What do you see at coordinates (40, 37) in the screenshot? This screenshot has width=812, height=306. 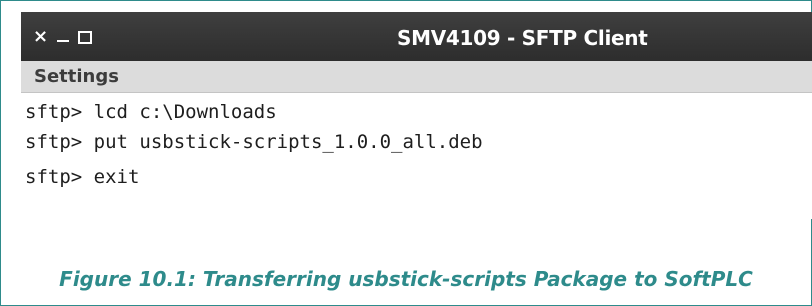 I see `close-icon: ×` at bounding box center [40, 37].